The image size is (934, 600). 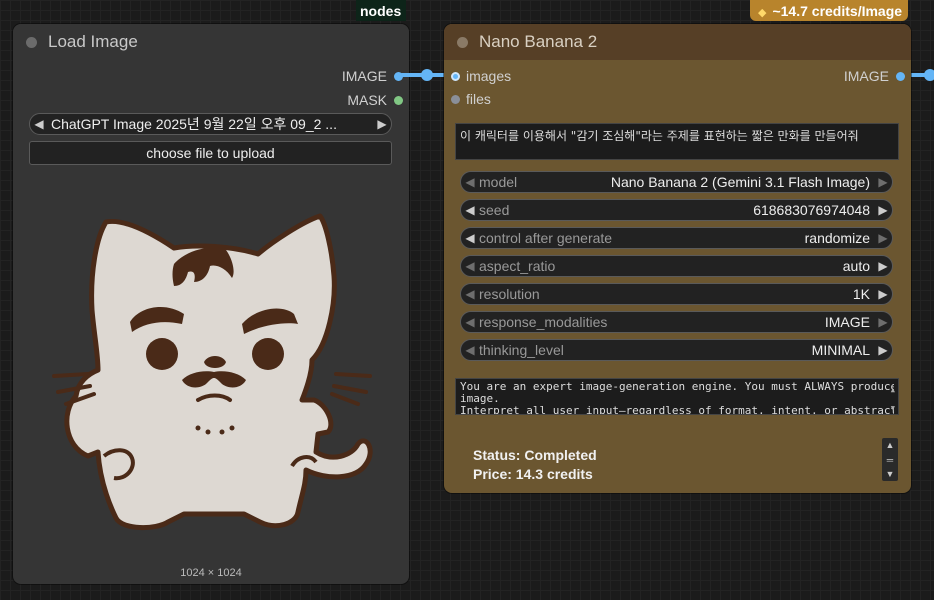 I want to click on textarea-scroll-icon: ▲ ▼, so click(x=893, y=397).